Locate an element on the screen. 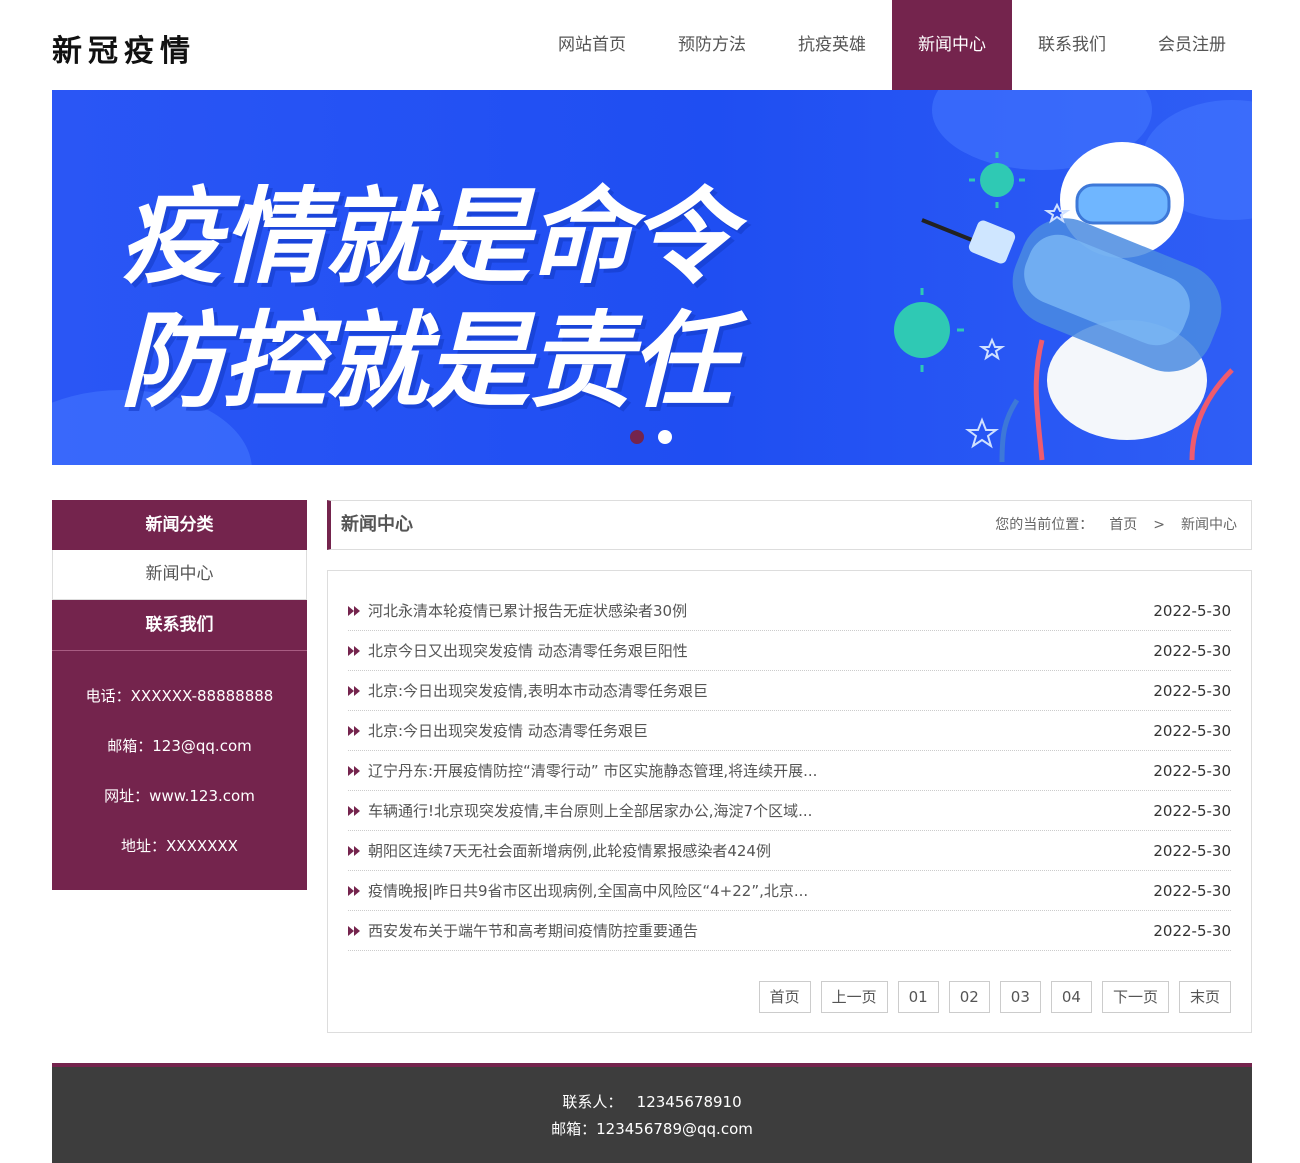 The image size is (1300, 1163). sidebar-category-title: 新闻分类 is located at coordinates (179, 525).